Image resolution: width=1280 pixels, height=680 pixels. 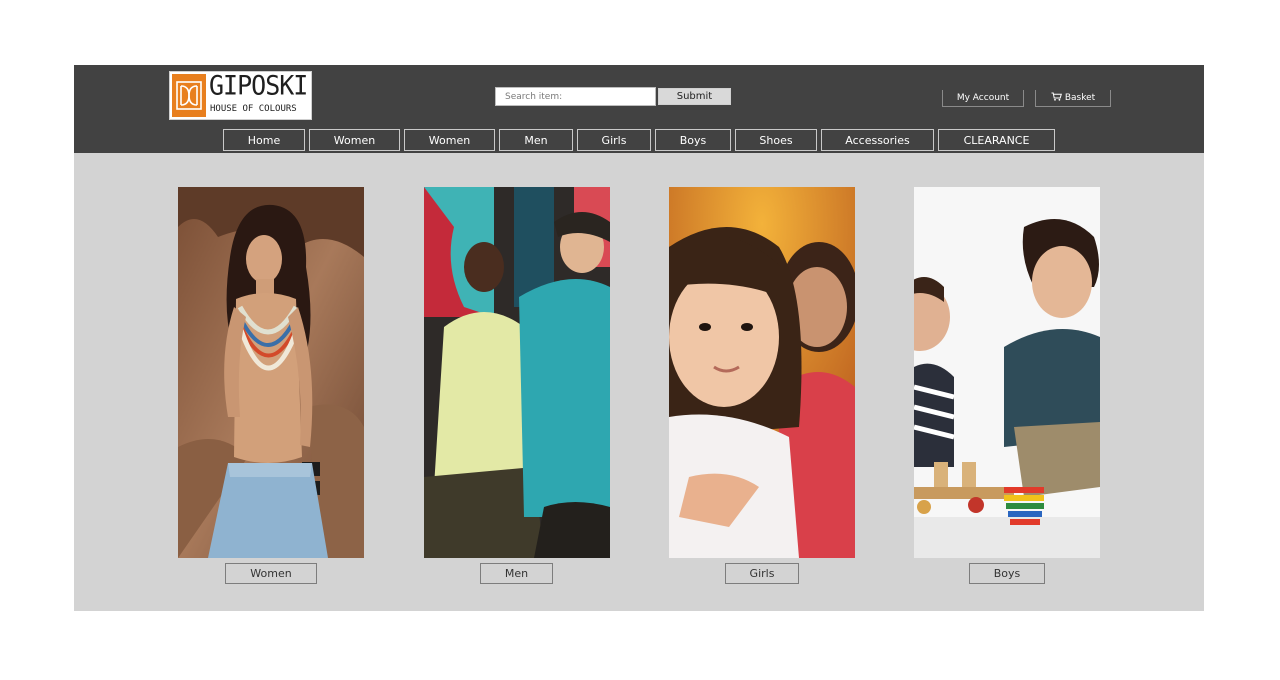 I want to click on brand-logo: GIPOSKI HOUSE OF COLOURS, so click(x=240, y=95).